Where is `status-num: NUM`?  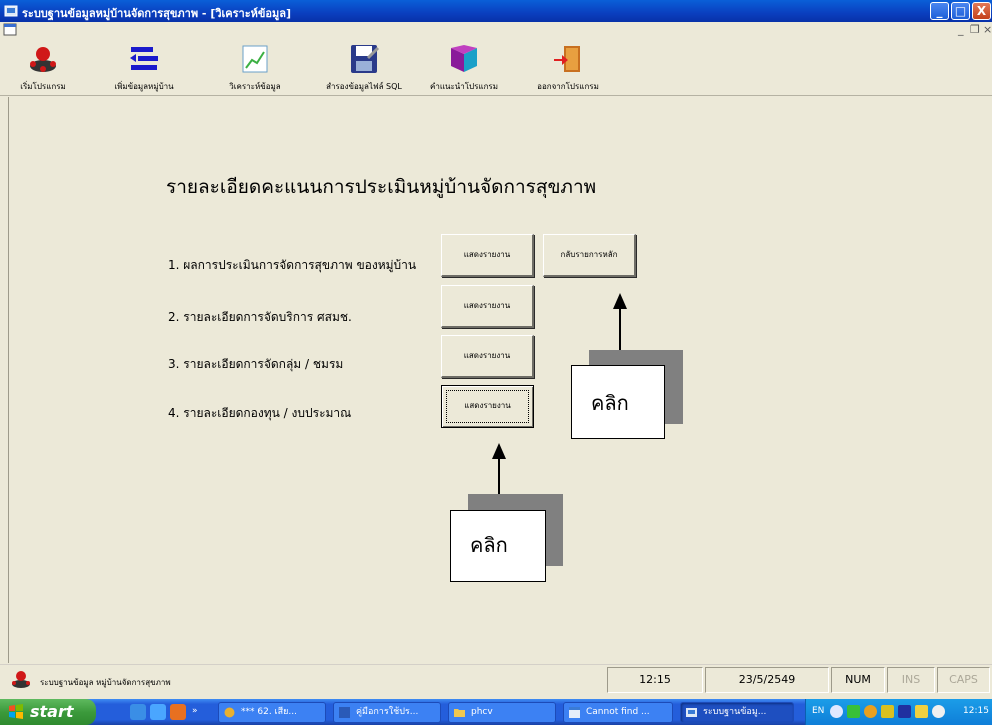 status-num: NUM is located at coordinates (858, 680).